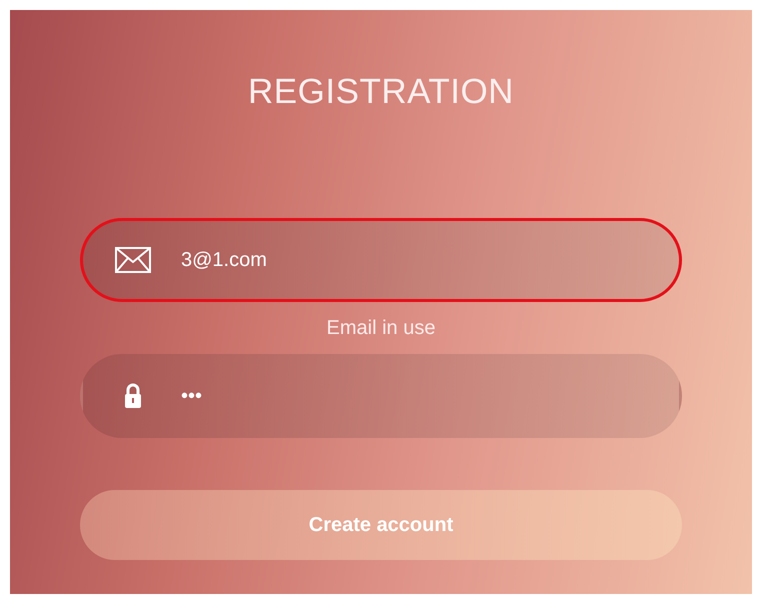 This screenshot has width=762, height=604. I want to click on email-field: 3@1.com, so click(381, 260).